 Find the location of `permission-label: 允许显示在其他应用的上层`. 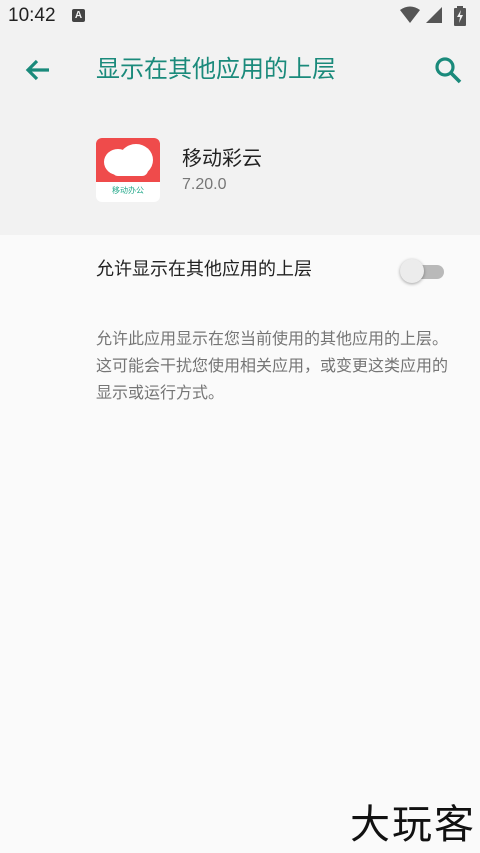

permission-label: 允许显示在其他应用的上层 is located at coordinates (204, 269).